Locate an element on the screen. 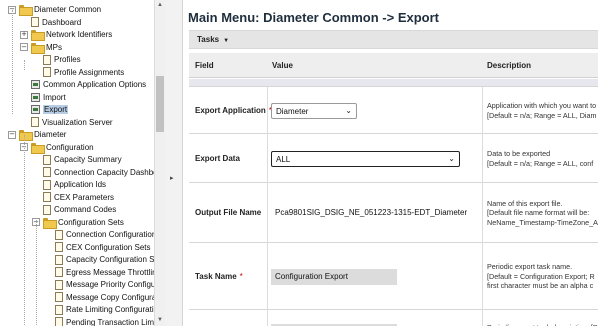  export-data-select: ALL ⌄ is located at coordinates (365, 158).